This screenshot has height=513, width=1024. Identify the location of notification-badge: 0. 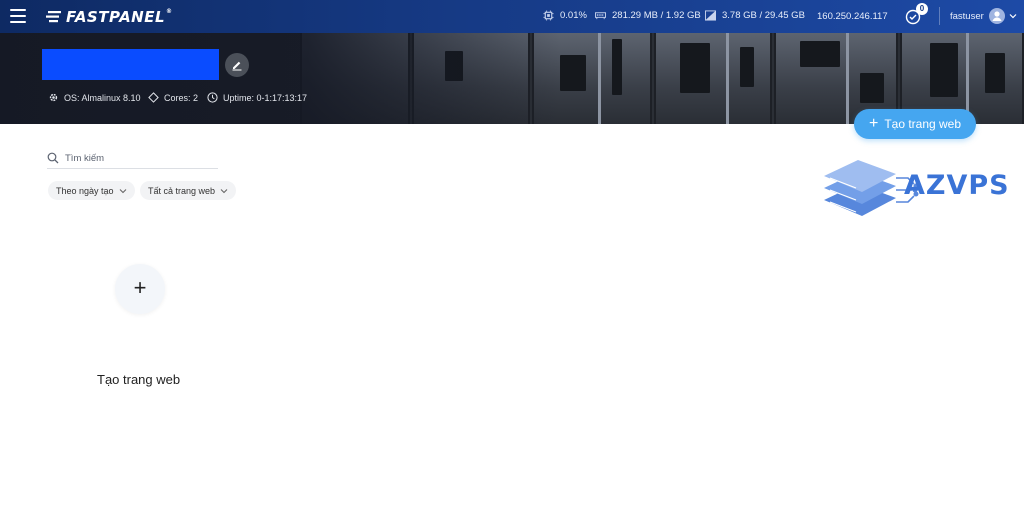
(922, 9).